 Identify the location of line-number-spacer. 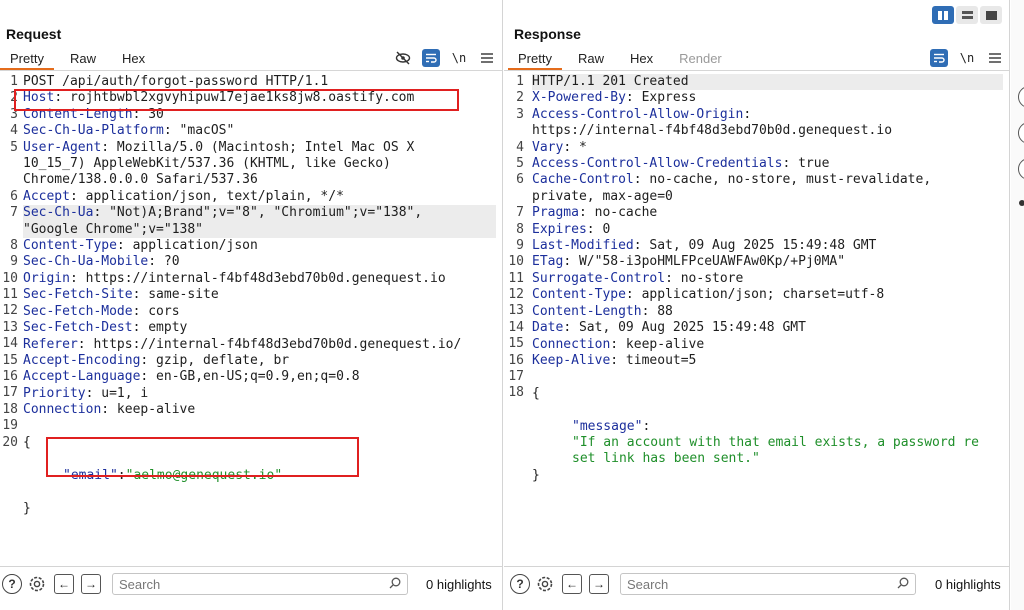
(516, 131).